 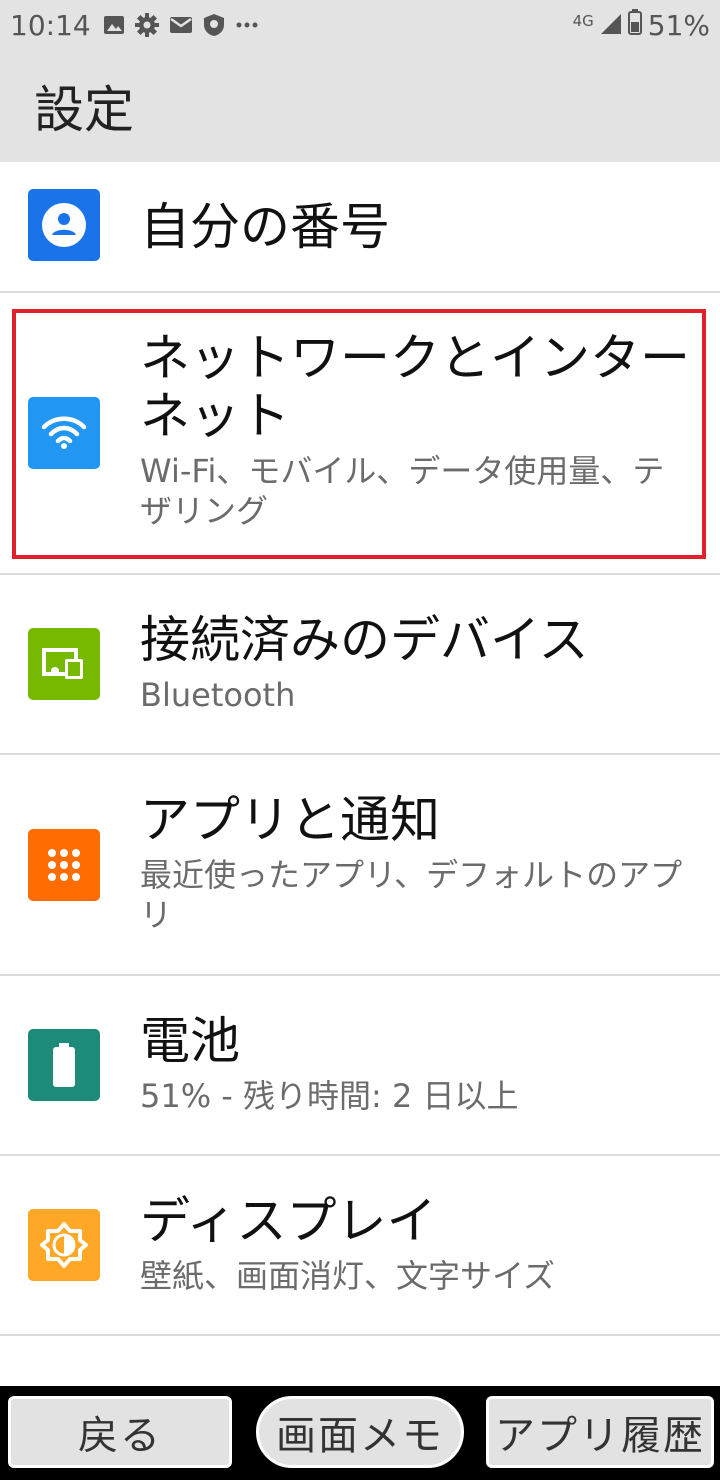 I want to click on notification-icons, so click(x=181, y=25).